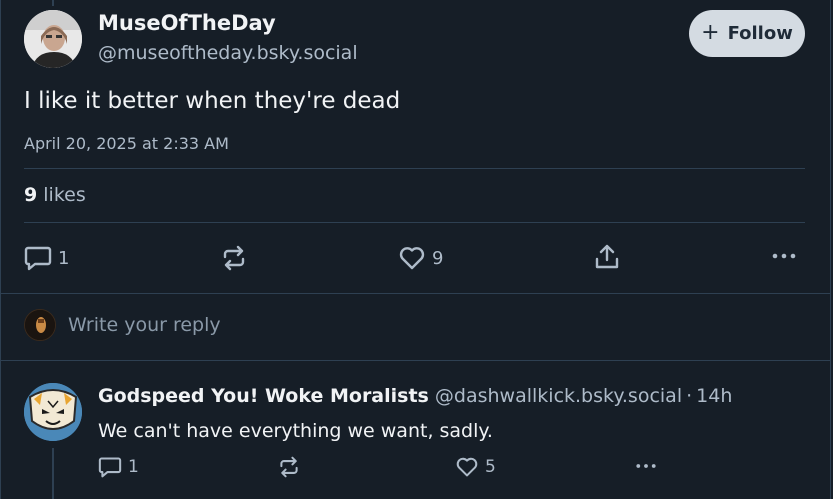 This screenshot has height=499, width=833. Describe the element at coordinates (144, 325) in the screenshot. I see `reply-placeholder: Write your reply` at that location.